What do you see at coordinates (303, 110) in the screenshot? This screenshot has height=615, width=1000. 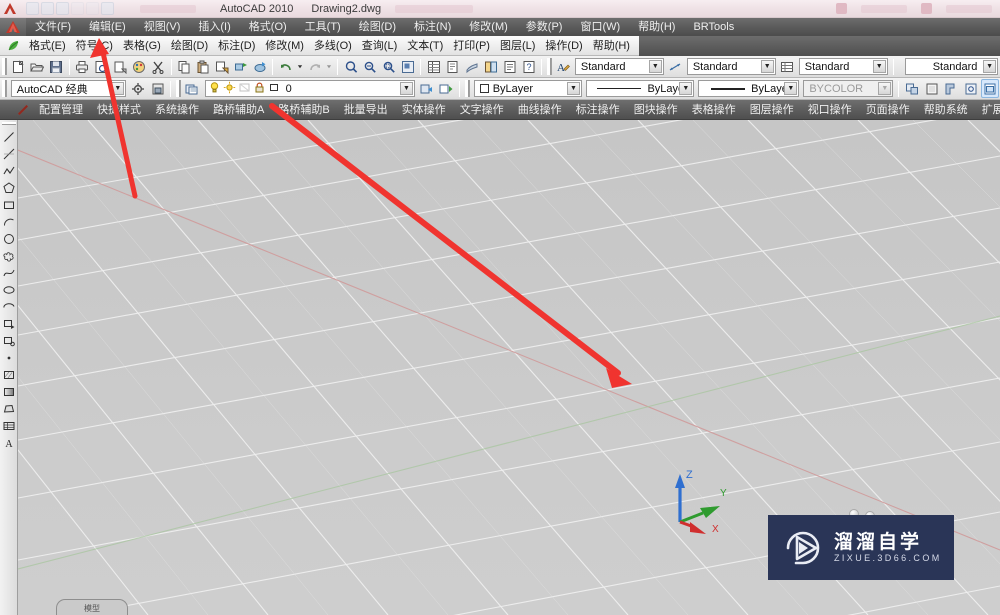 I see `brtools-tab-roadbridge-b: 路桥辅助B` at bounding box center [303, 110].